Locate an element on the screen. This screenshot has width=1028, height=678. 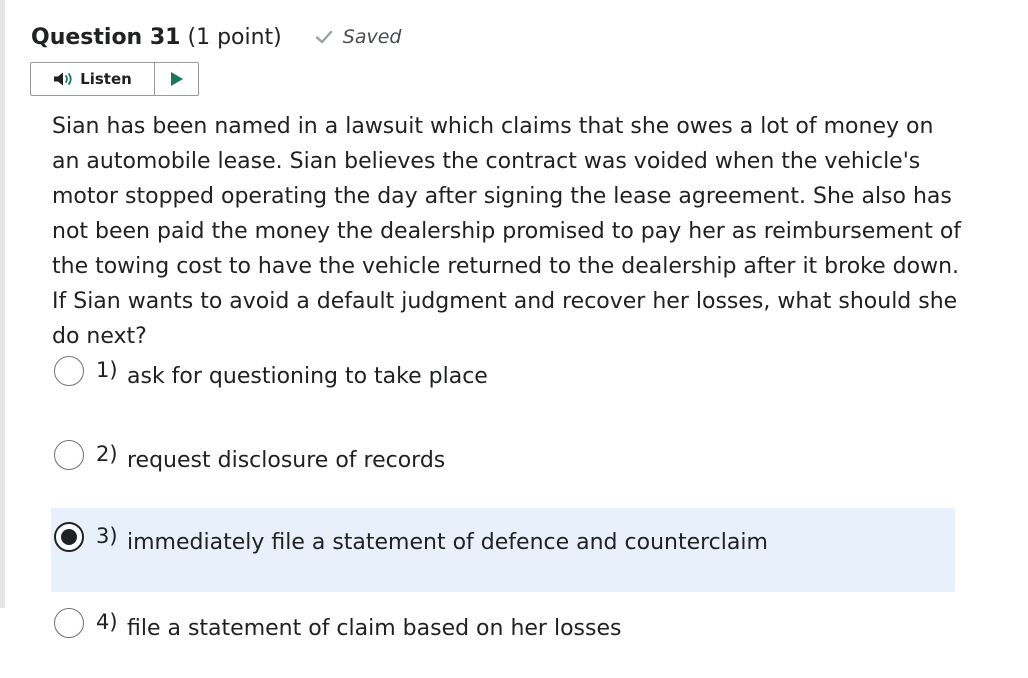
play-icon is located at coordinates (176, 79).